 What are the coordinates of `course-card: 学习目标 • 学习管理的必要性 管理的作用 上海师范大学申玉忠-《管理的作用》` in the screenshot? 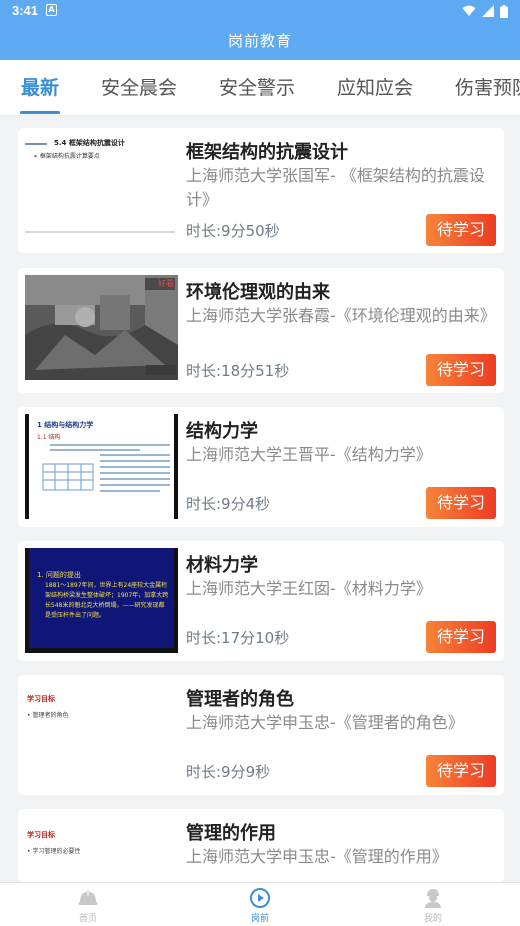 It's located at (261, 865).